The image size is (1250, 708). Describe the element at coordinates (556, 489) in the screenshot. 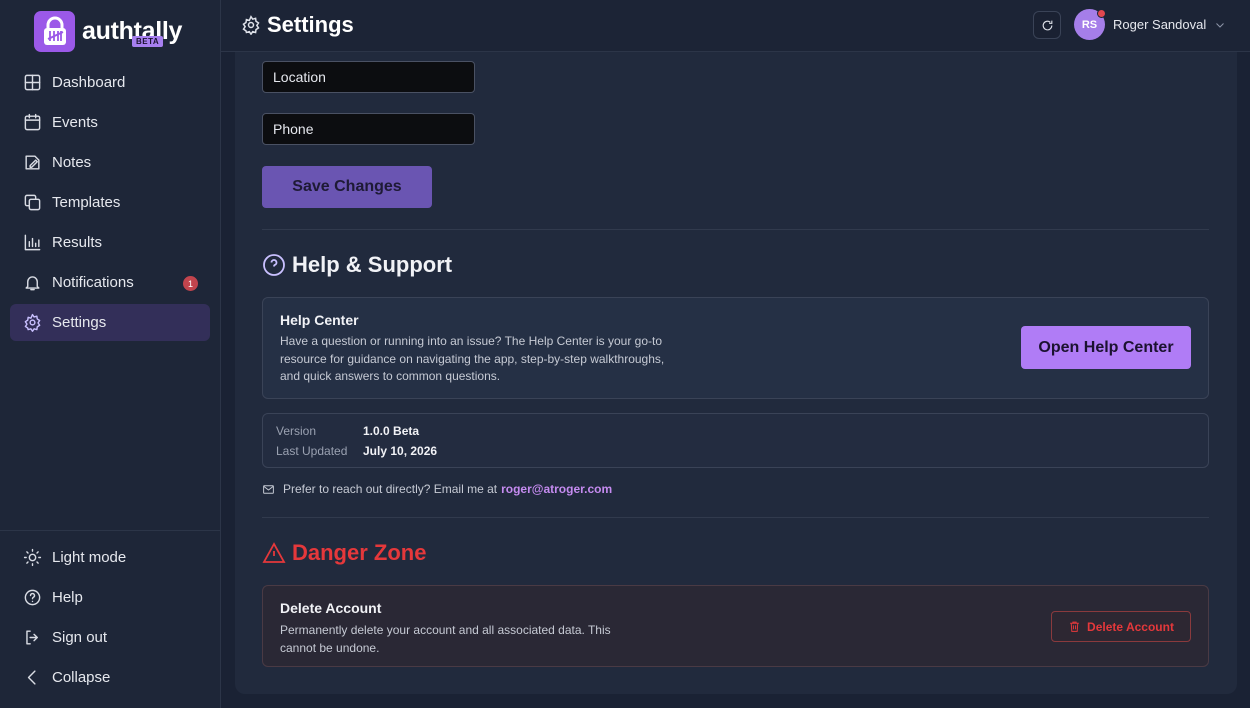

I see `contact-email-link: roger@atroger.com` at that location.